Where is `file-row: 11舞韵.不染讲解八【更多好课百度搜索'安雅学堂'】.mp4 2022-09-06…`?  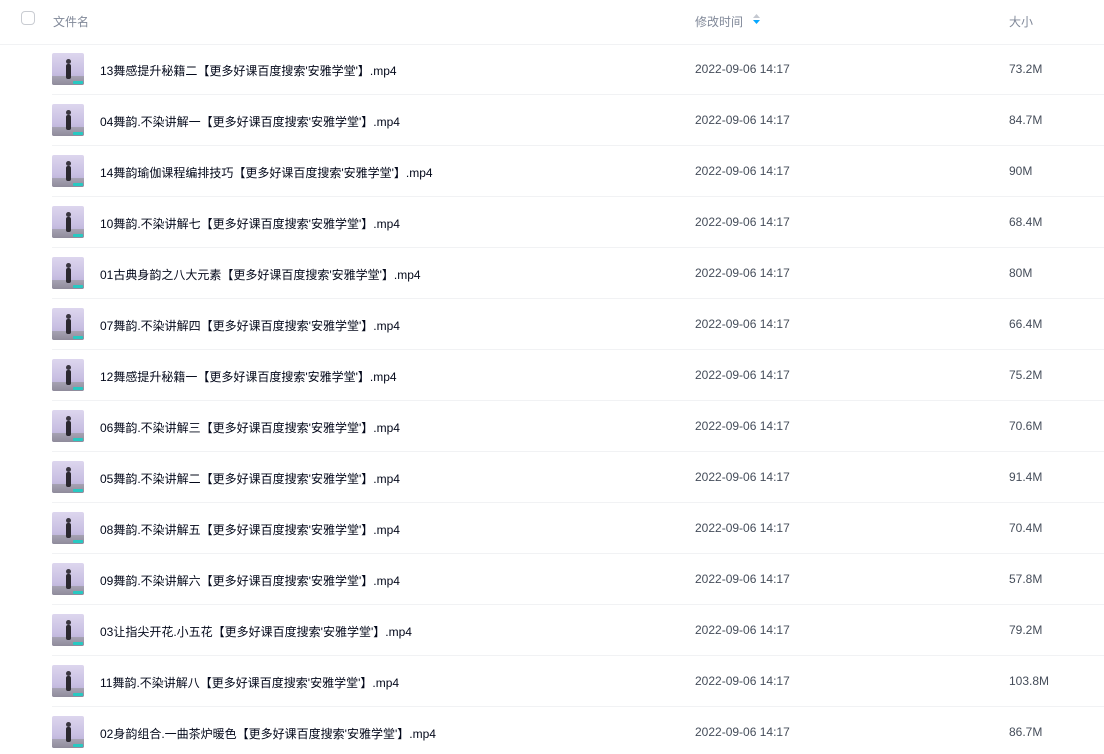 file-row: 11舞韵.不染讲解八【更多好课百度搜索'安雅学堂'】.mp4 2022-09-06… is located at coordinates (552, 681).